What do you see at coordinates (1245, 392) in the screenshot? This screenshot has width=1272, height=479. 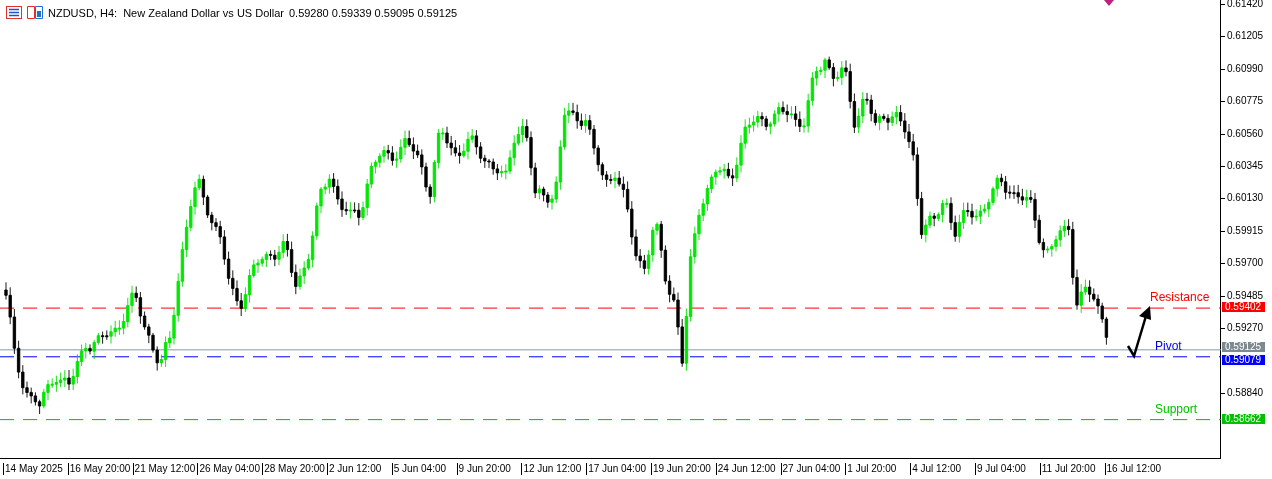 I see `price-label: 0.58840` at bounding box center [1245, 392].